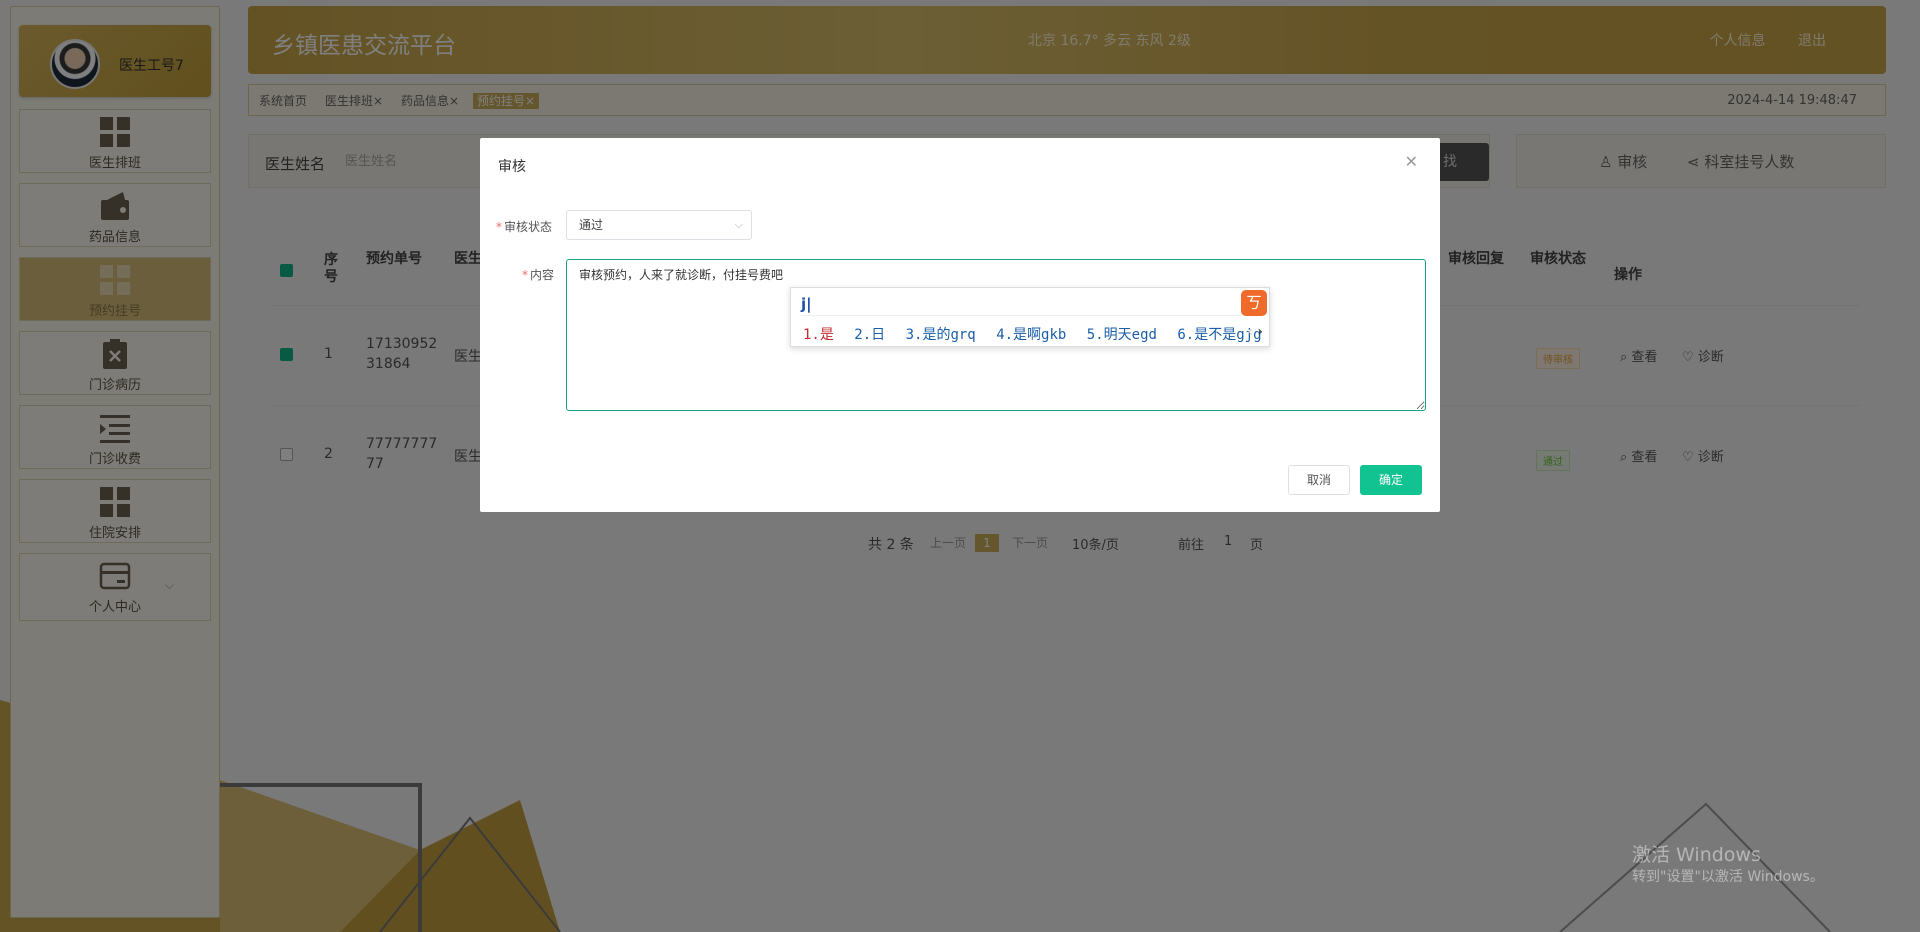 The width and height of the screenshot is (1920, 932). Describe the element at coordinates (1728, 864) in the screenshot. I see `windows-activation-watermark: 激活 Windows 转到"设置"以激活 Windows。` at that location.